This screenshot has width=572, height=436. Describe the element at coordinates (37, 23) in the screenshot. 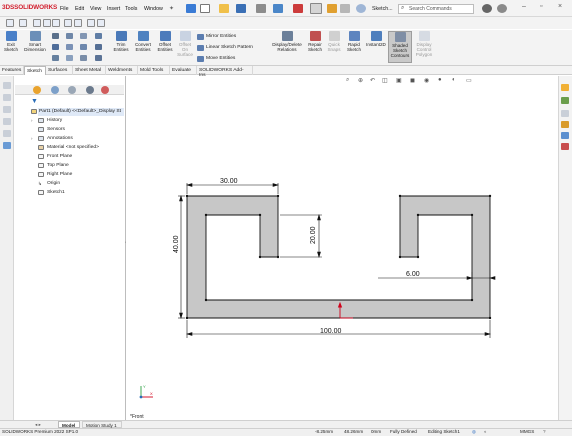

I see `sketch-entity-icon` at that location.